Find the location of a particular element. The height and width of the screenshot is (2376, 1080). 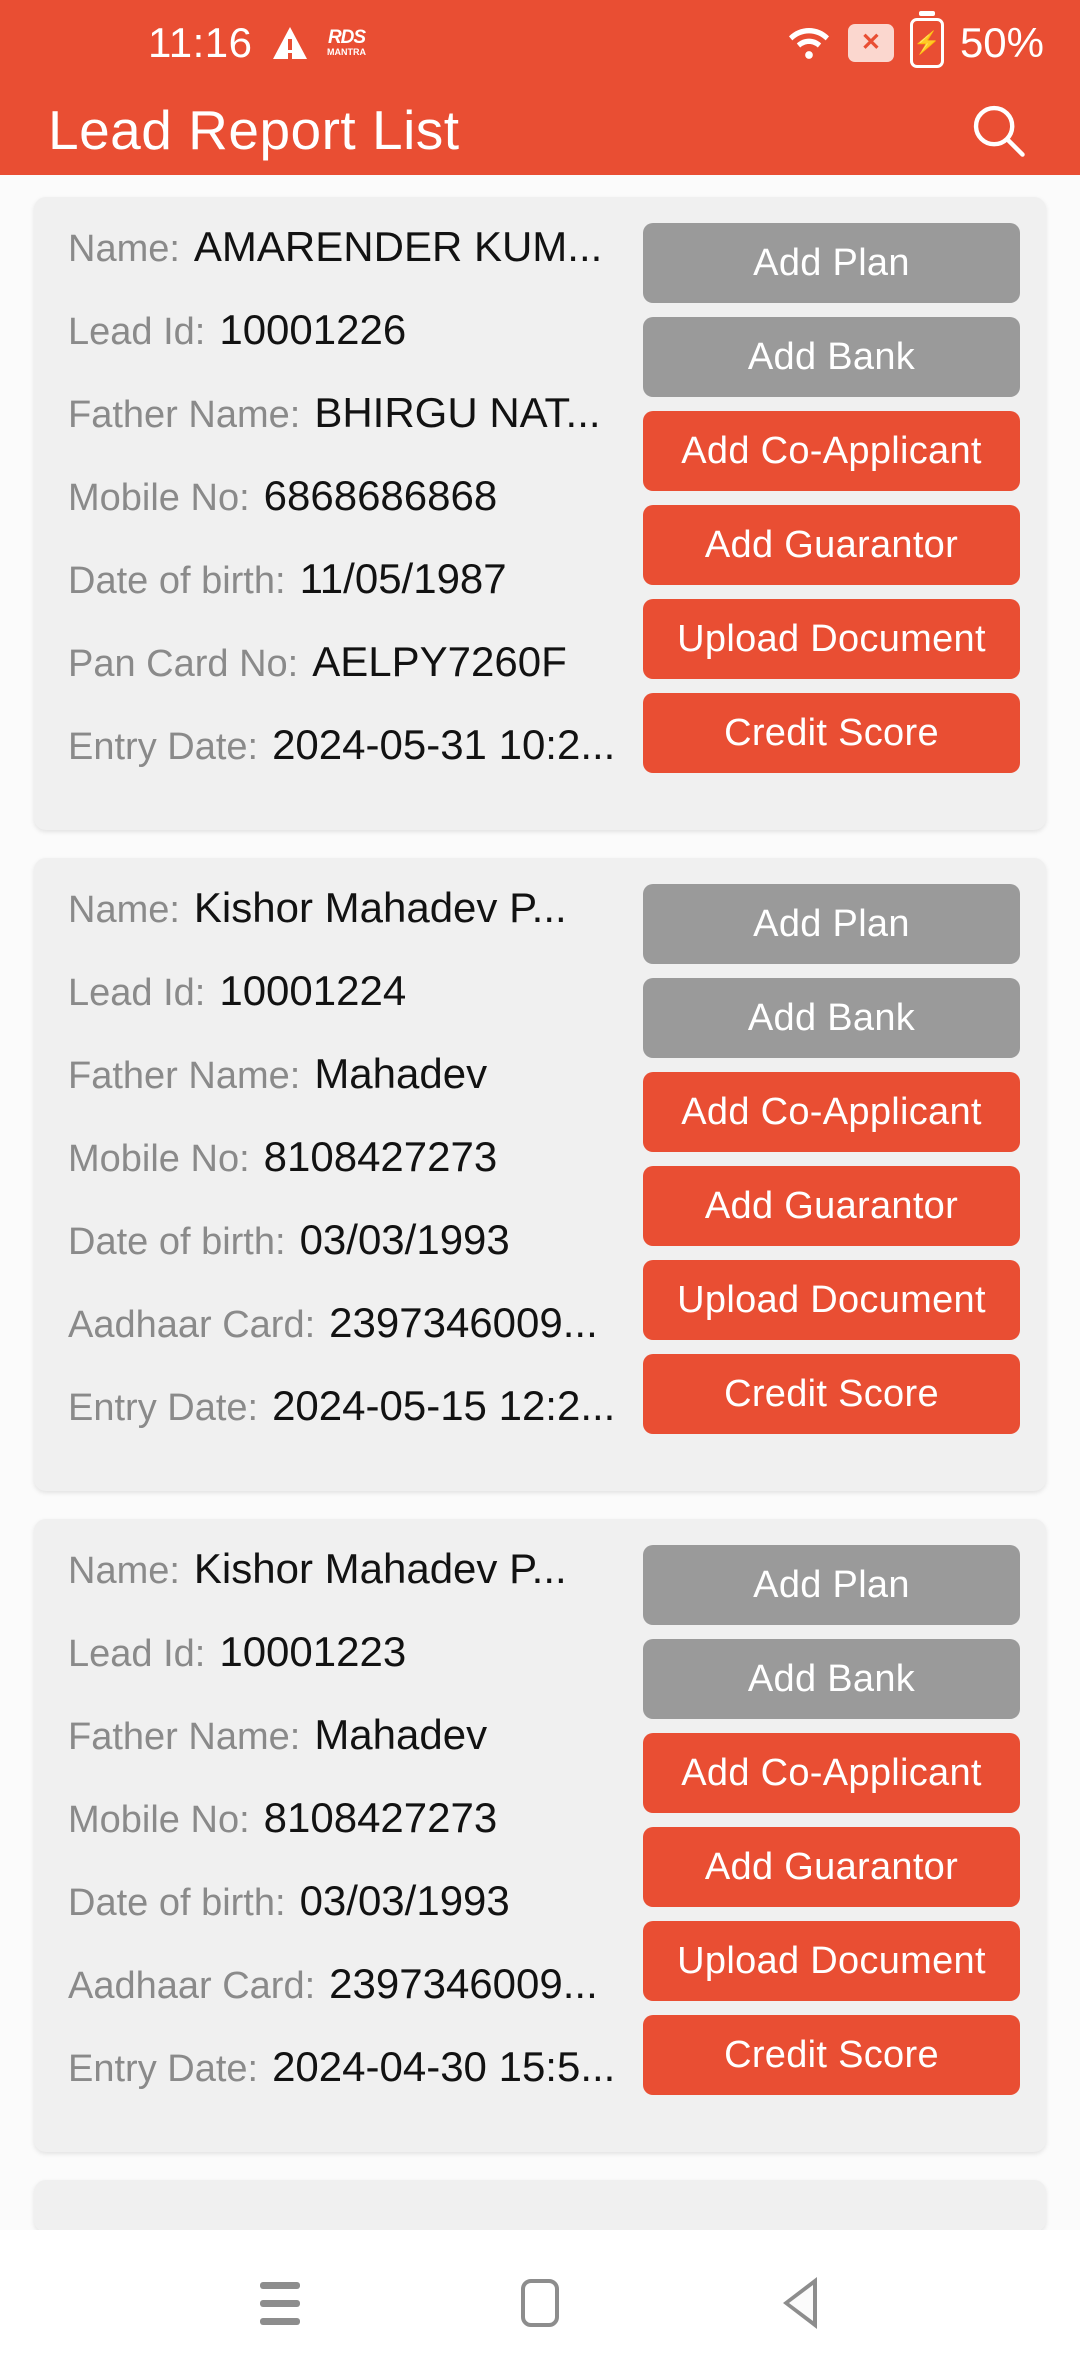

home-square-icon is located at coordinates (540, 2303).